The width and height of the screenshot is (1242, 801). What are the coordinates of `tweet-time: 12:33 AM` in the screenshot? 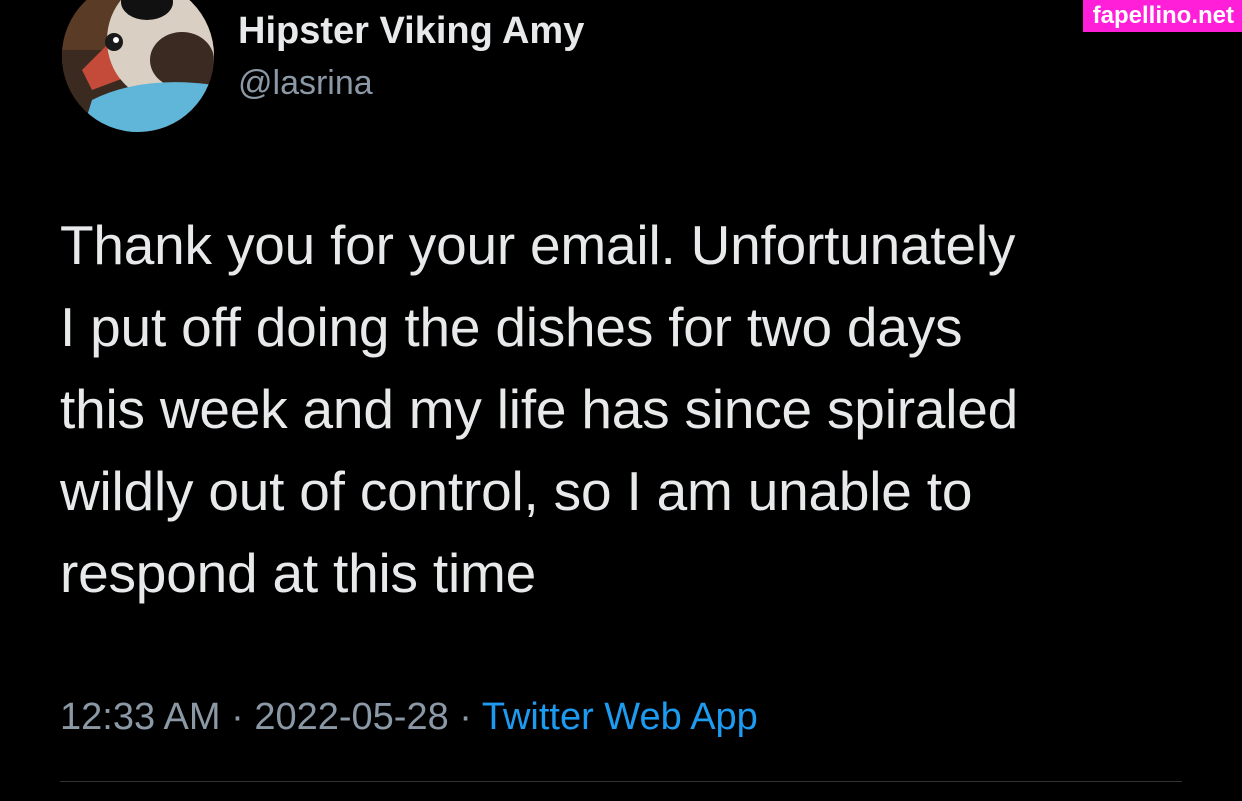 It's located at (140, 717).